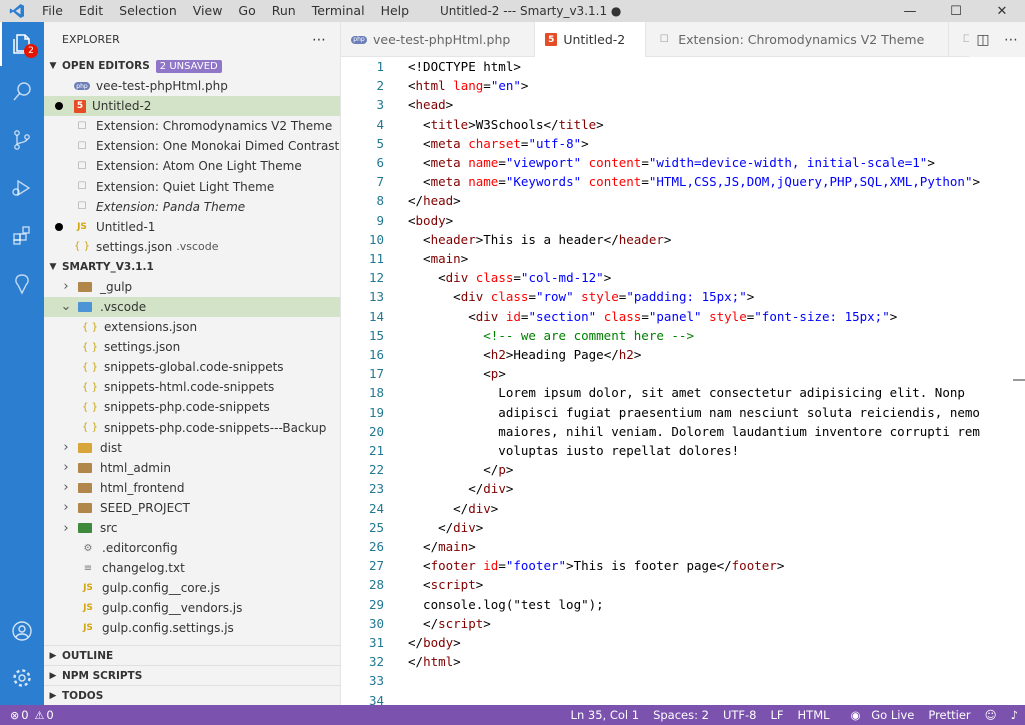 This screenshot has width=1025, height=725. I want to click on php-icon: php, so click(359, 39).